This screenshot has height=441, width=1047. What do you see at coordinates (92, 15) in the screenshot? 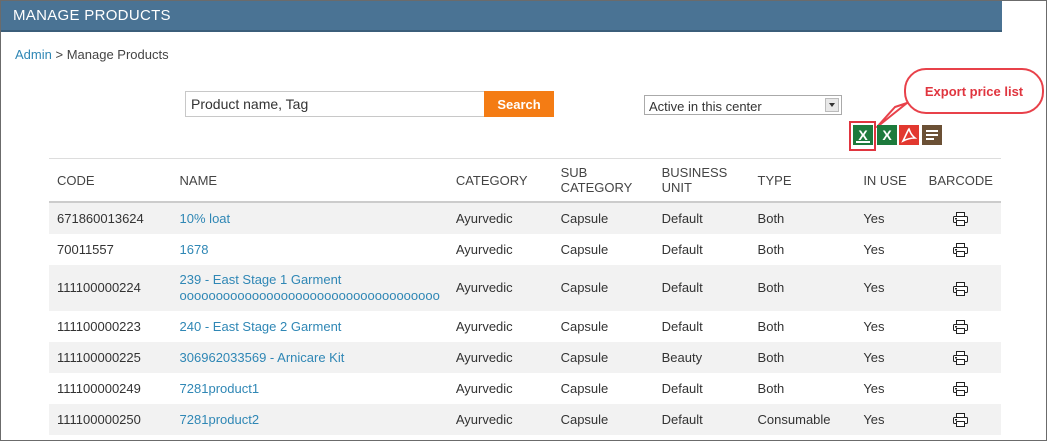
I see `page-title: MANAGE PRODUCTS` at bounding box center [92, 15].